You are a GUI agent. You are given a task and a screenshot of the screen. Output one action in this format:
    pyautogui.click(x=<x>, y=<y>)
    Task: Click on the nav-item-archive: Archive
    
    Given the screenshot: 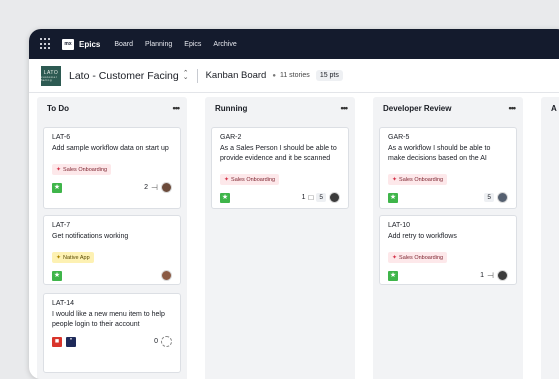 What is the action you would take?
    pyautogui.click(x=224, y=44)
    